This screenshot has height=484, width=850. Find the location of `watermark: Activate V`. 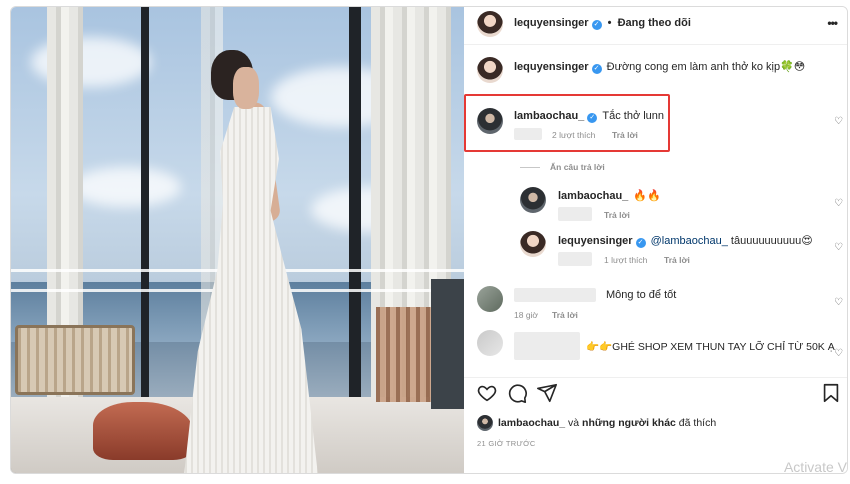

watermark: Activate V is located at coordinates (815, 466).